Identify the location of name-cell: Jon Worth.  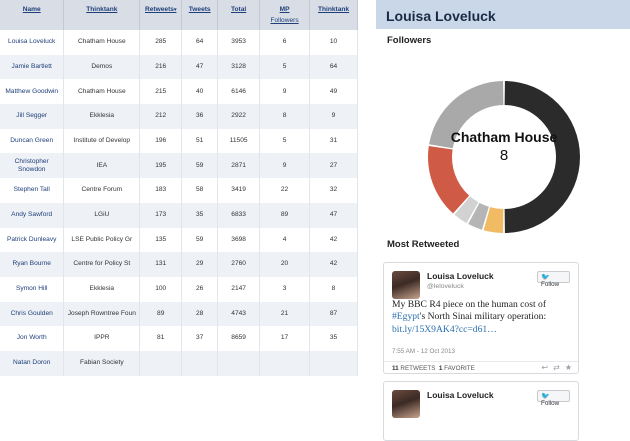
(32, 338).